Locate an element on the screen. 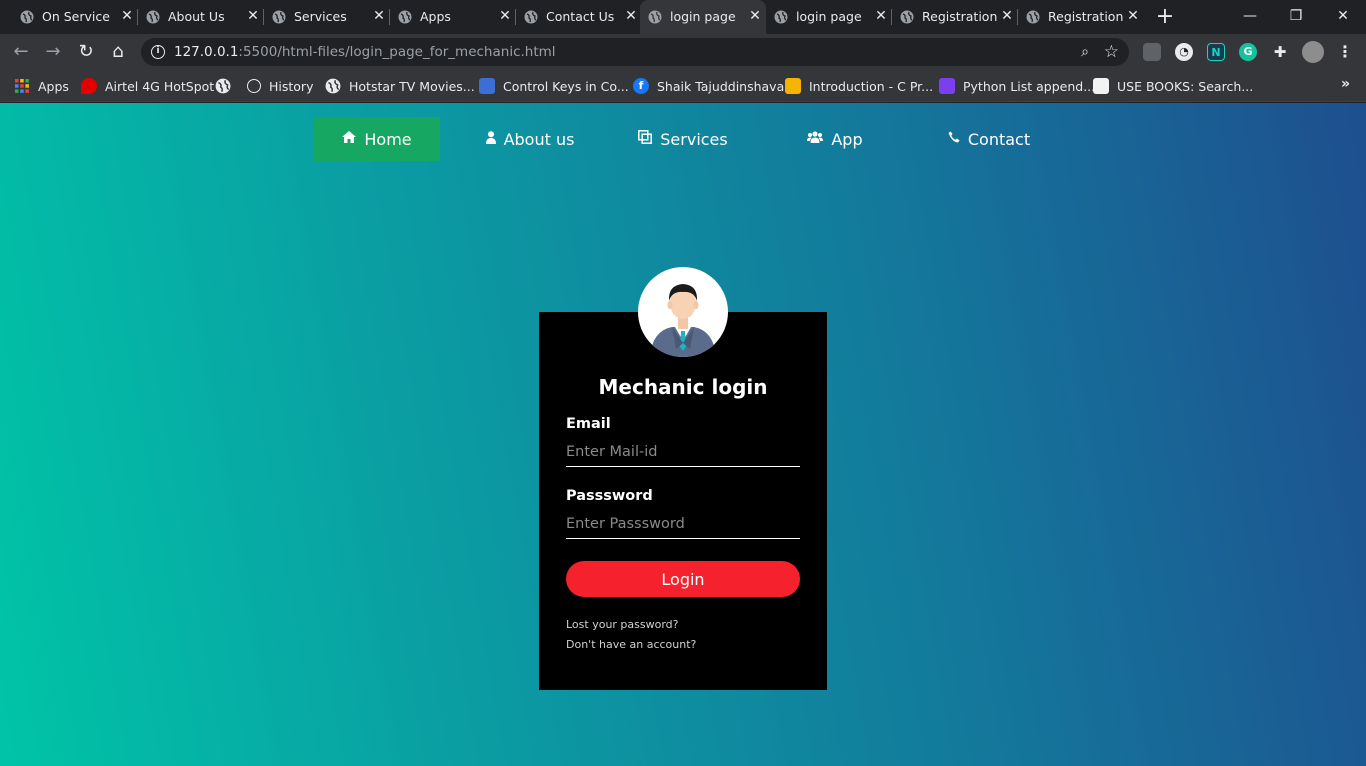 This screenshot has height=766, width=1366. bookmark-apps: Apps is located at coordinates (41, 86).